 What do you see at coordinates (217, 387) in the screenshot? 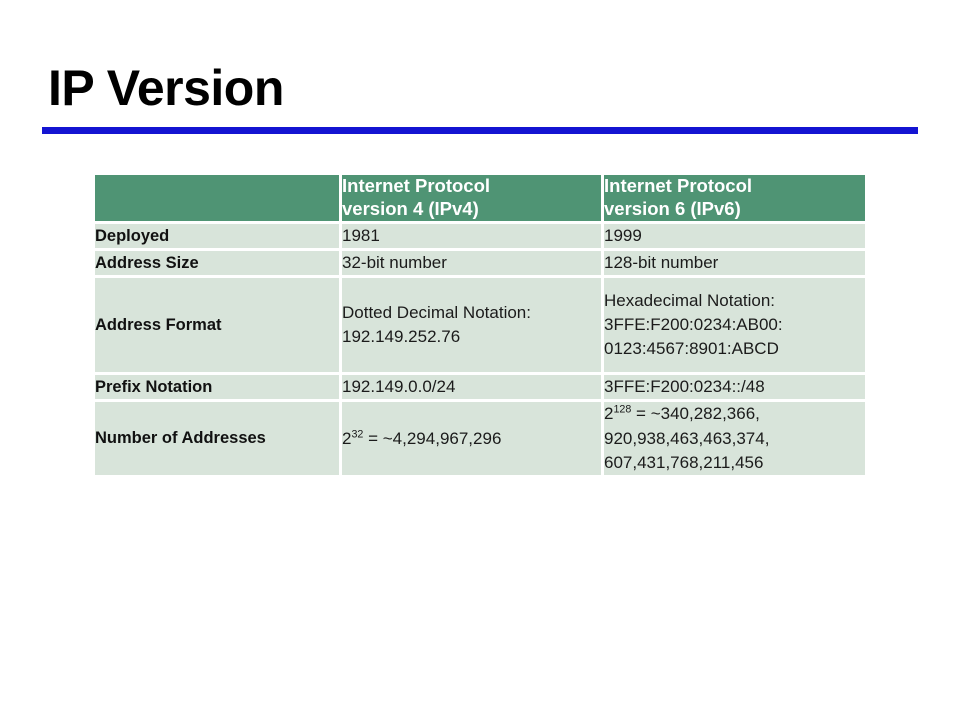
I see `row-label-prefix-notation: Prefix Notation` at bounding box center [217, 387].